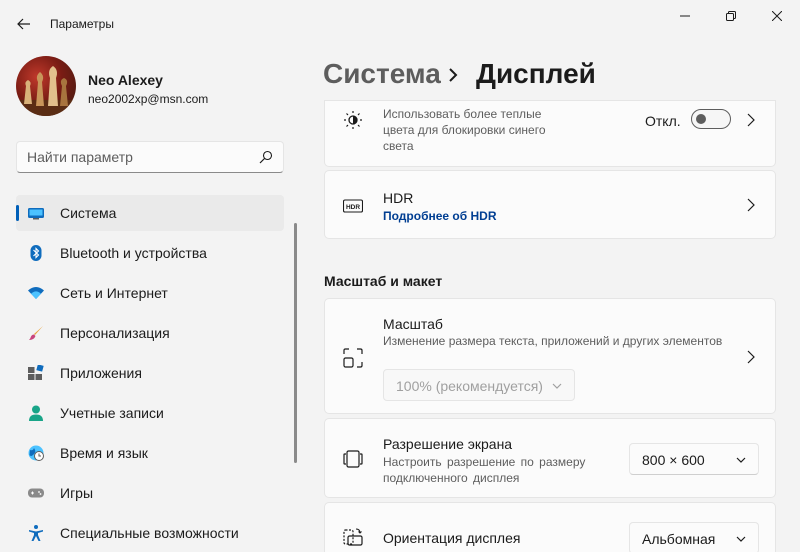  I want to click on resolution-icon, so click(353, 459).